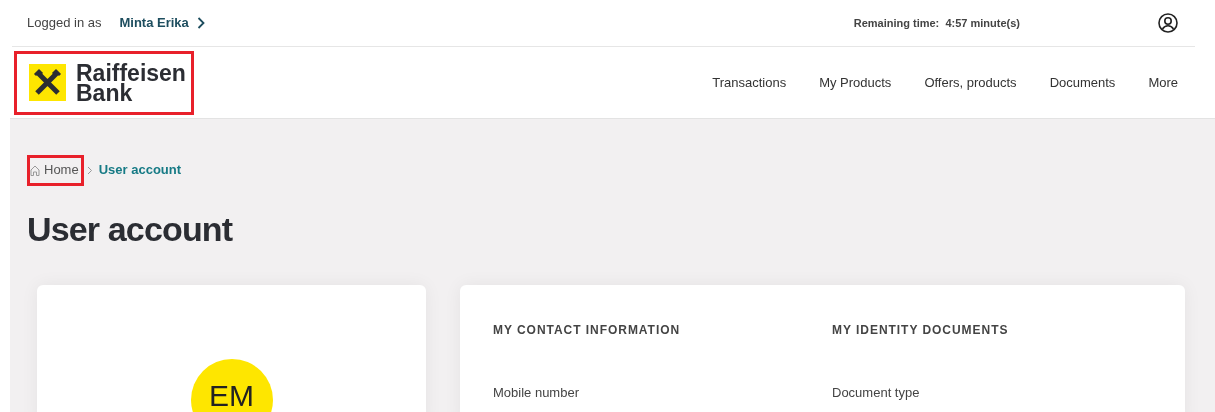  What do you see at coordinates (130, 229) in the screenshot?
I see `page-title: User account` at bounding box center [130, 229].